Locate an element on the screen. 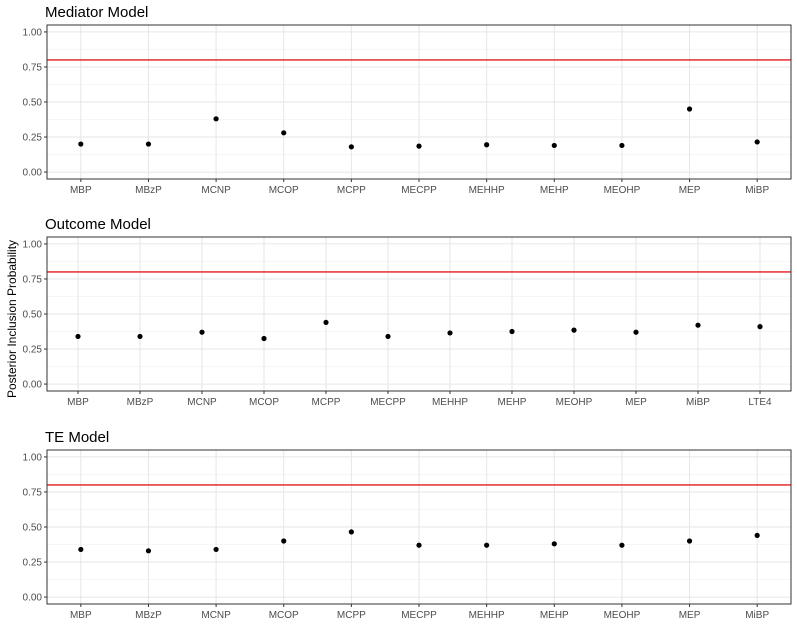 This screenshot has width=797, height=638. panel-title: TE Model is located at coordinates (77, 437).